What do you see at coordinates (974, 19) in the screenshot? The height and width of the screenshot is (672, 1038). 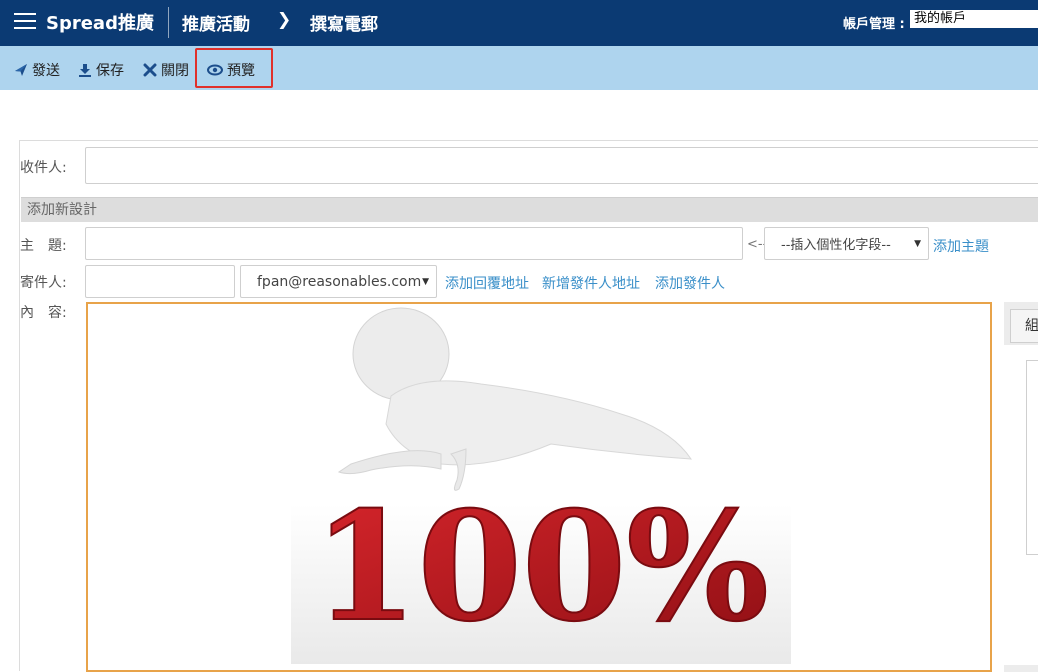 I see `account-select: 我的帳戶` at bounding box center [974, 19].